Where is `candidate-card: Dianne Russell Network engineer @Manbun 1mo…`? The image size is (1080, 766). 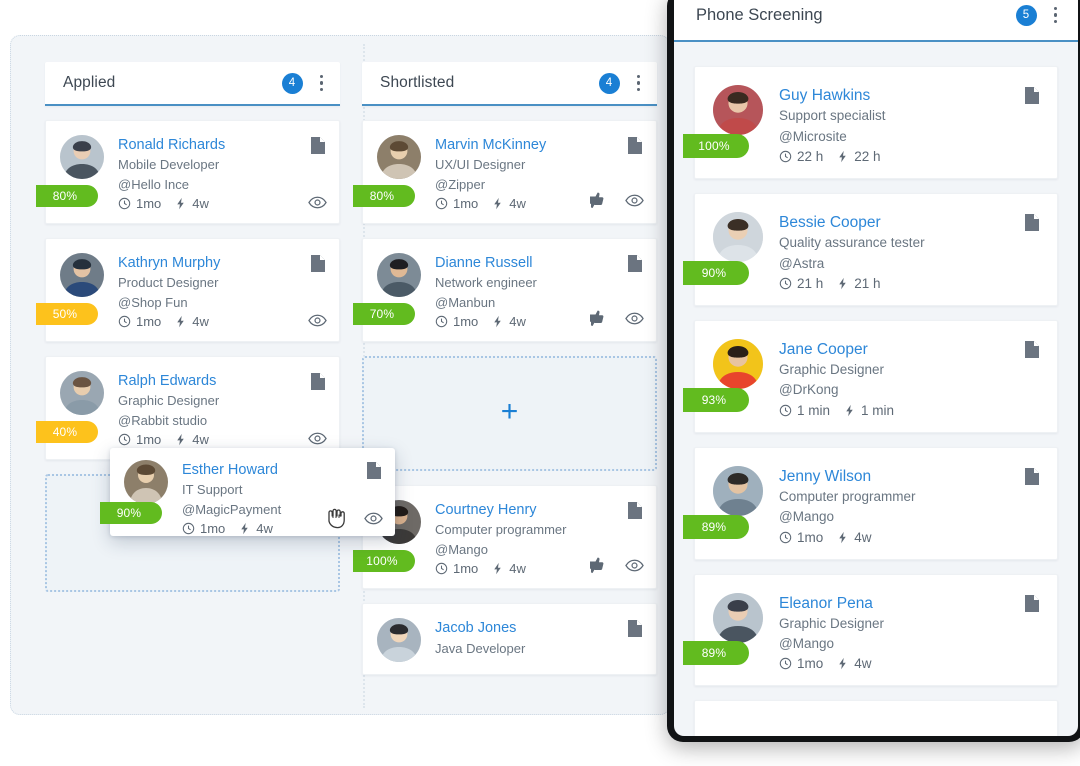
candidate-card: Dianne Russell Network engineer @Manbun 1mo… is located at coordinates (505, 290).